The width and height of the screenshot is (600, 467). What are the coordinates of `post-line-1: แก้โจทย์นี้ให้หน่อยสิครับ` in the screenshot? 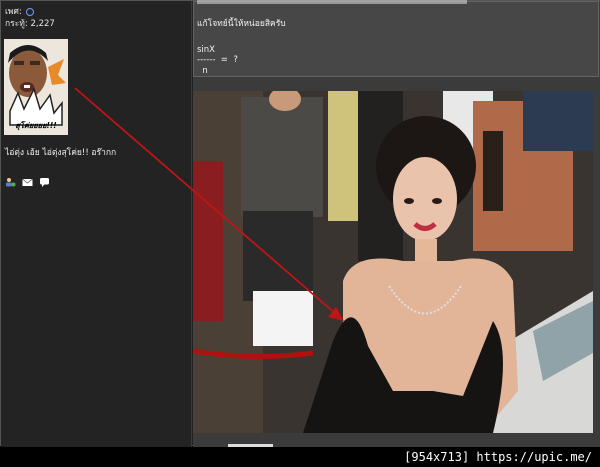 It's located at (241, 24).